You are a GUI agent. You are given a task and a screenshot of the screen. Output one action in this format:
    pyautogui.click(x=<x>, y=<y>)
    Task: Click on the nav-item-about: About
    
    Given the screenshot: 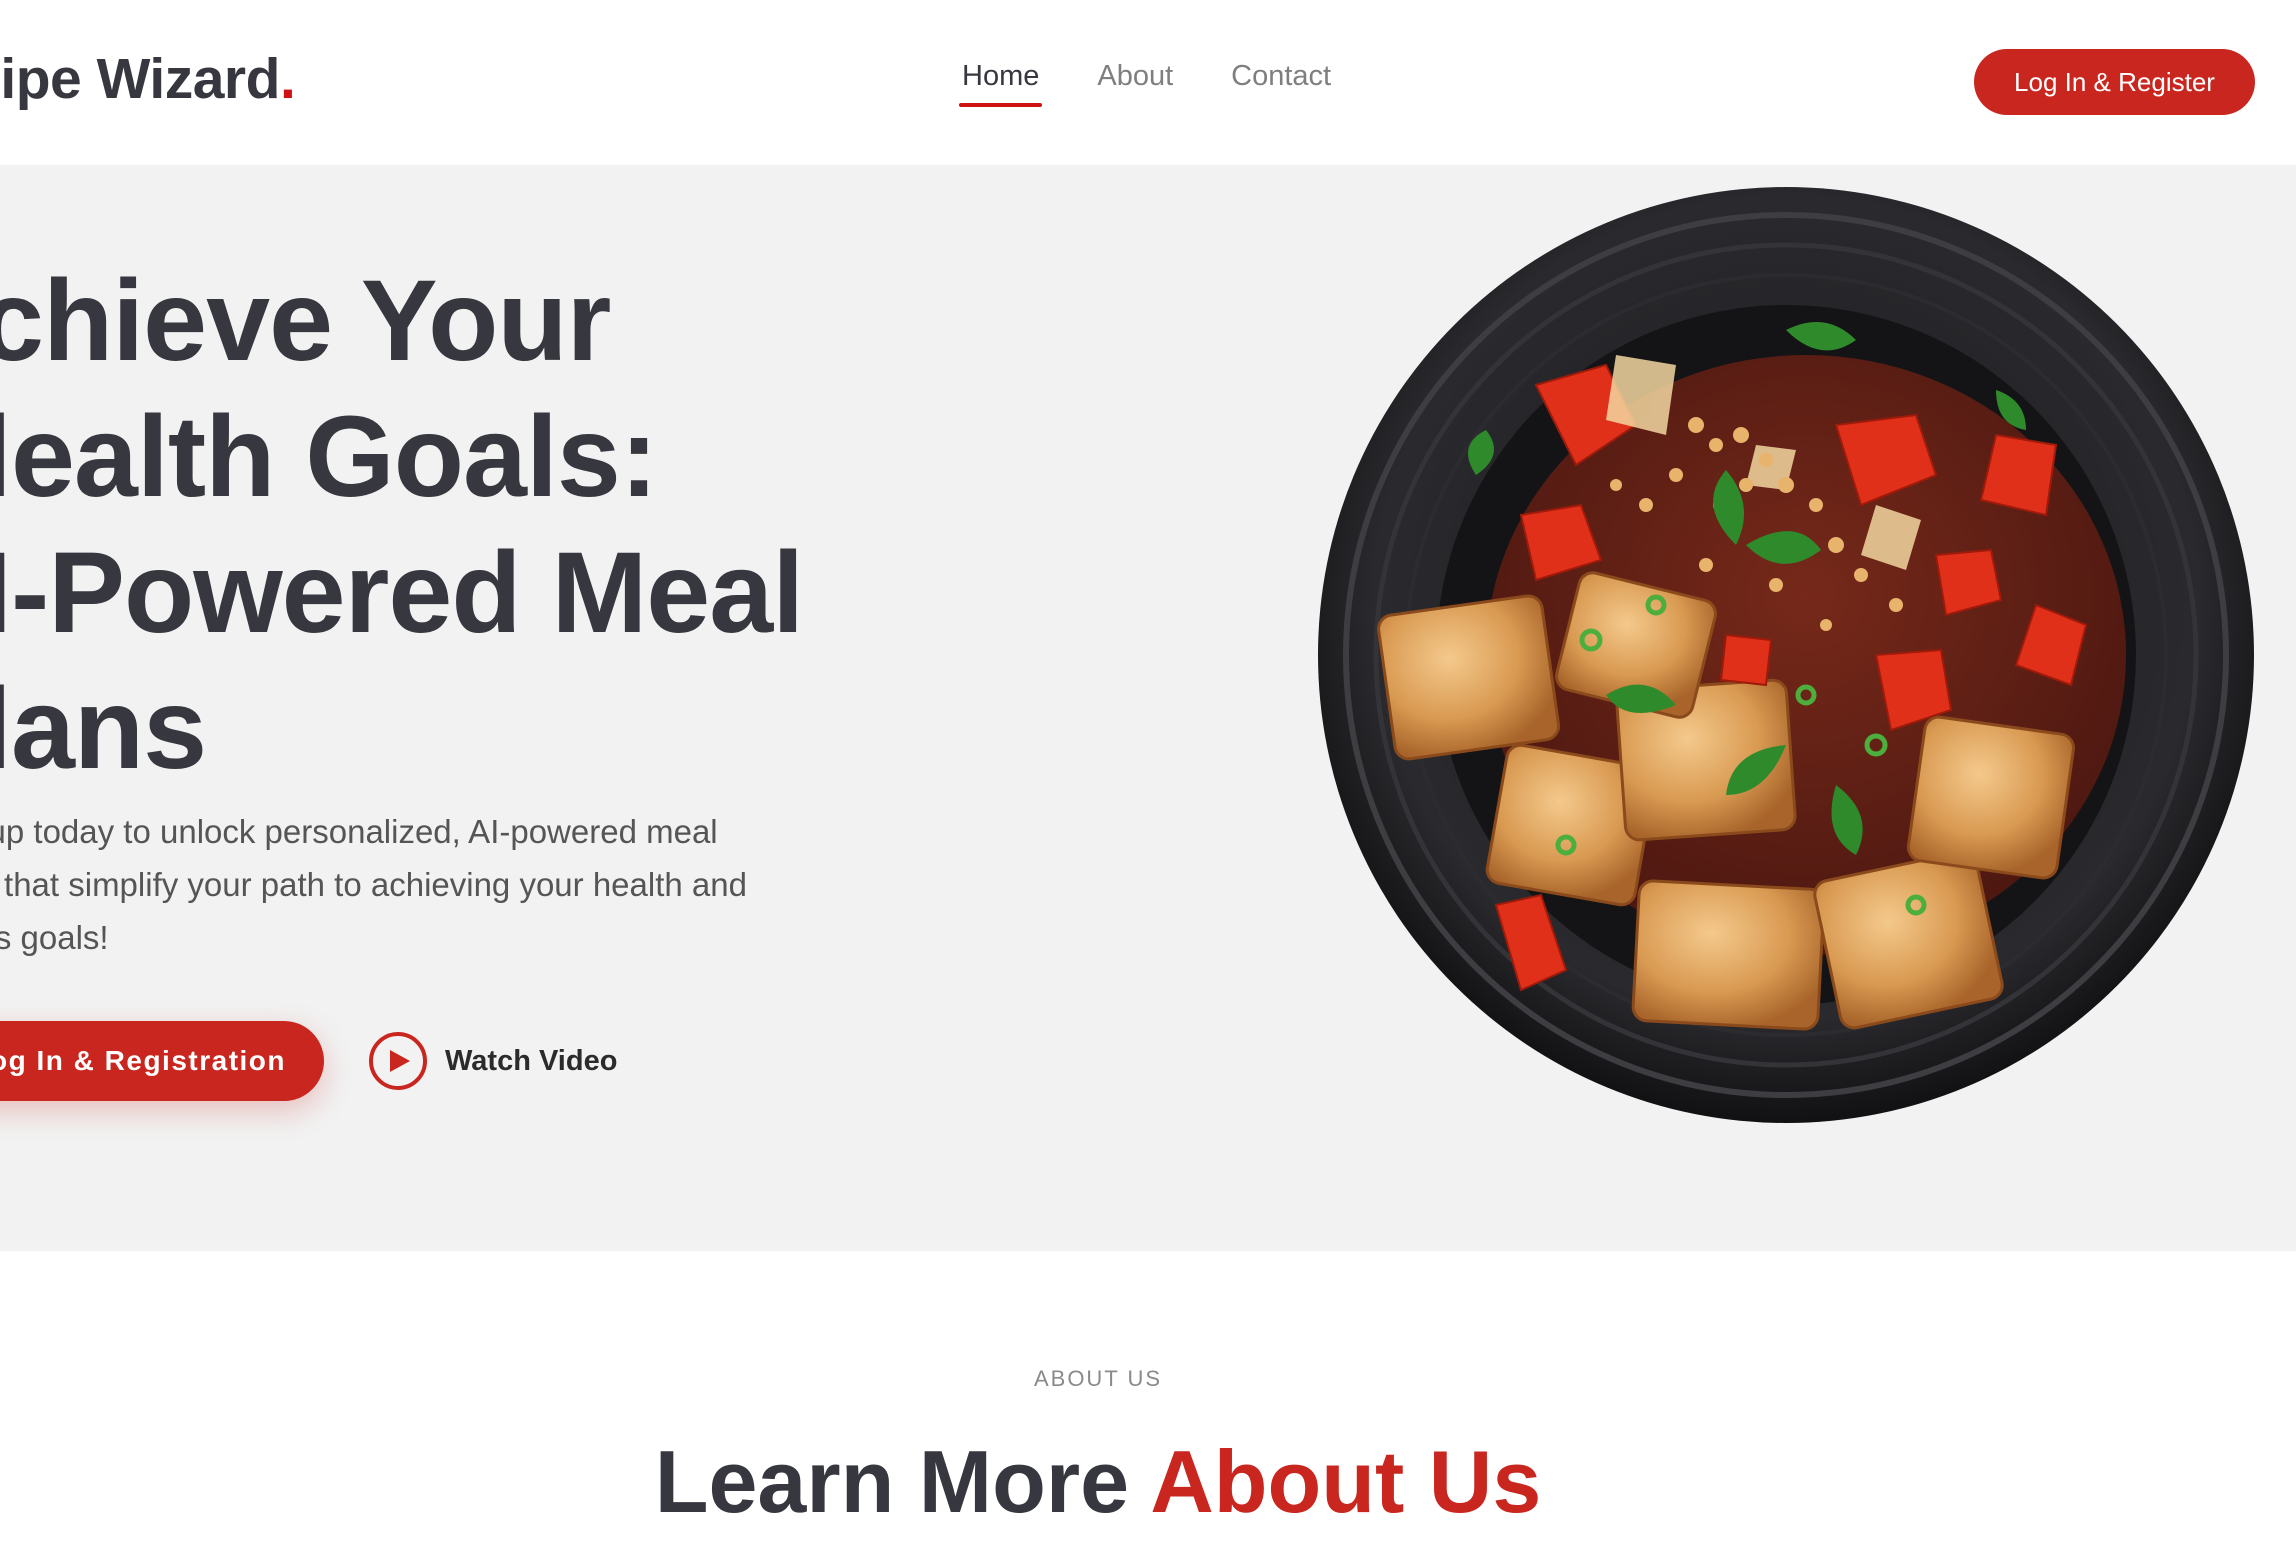 What is the action you would take?
    pyautogui.click(x=1135, y=83)
    